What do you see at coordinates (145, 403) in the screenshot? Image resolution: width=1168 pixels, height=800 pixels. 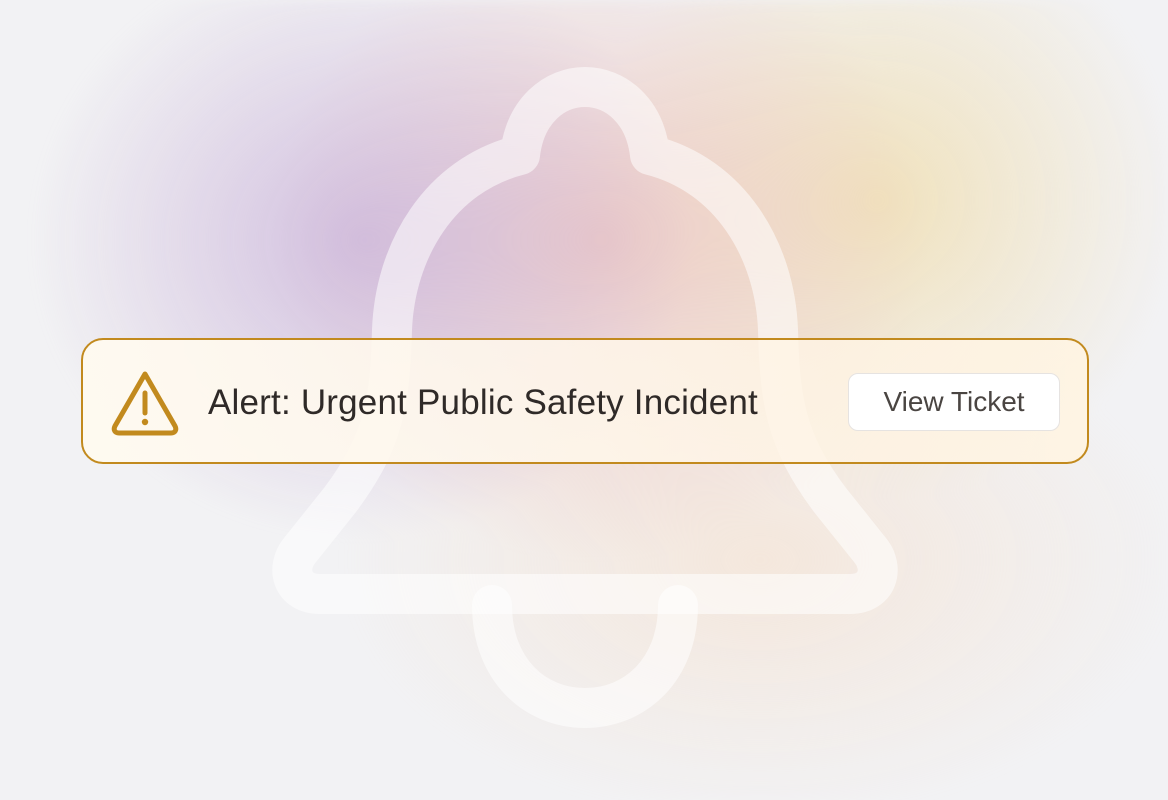 I see `warning-triangle-icon` at bounding box center [145, 403].